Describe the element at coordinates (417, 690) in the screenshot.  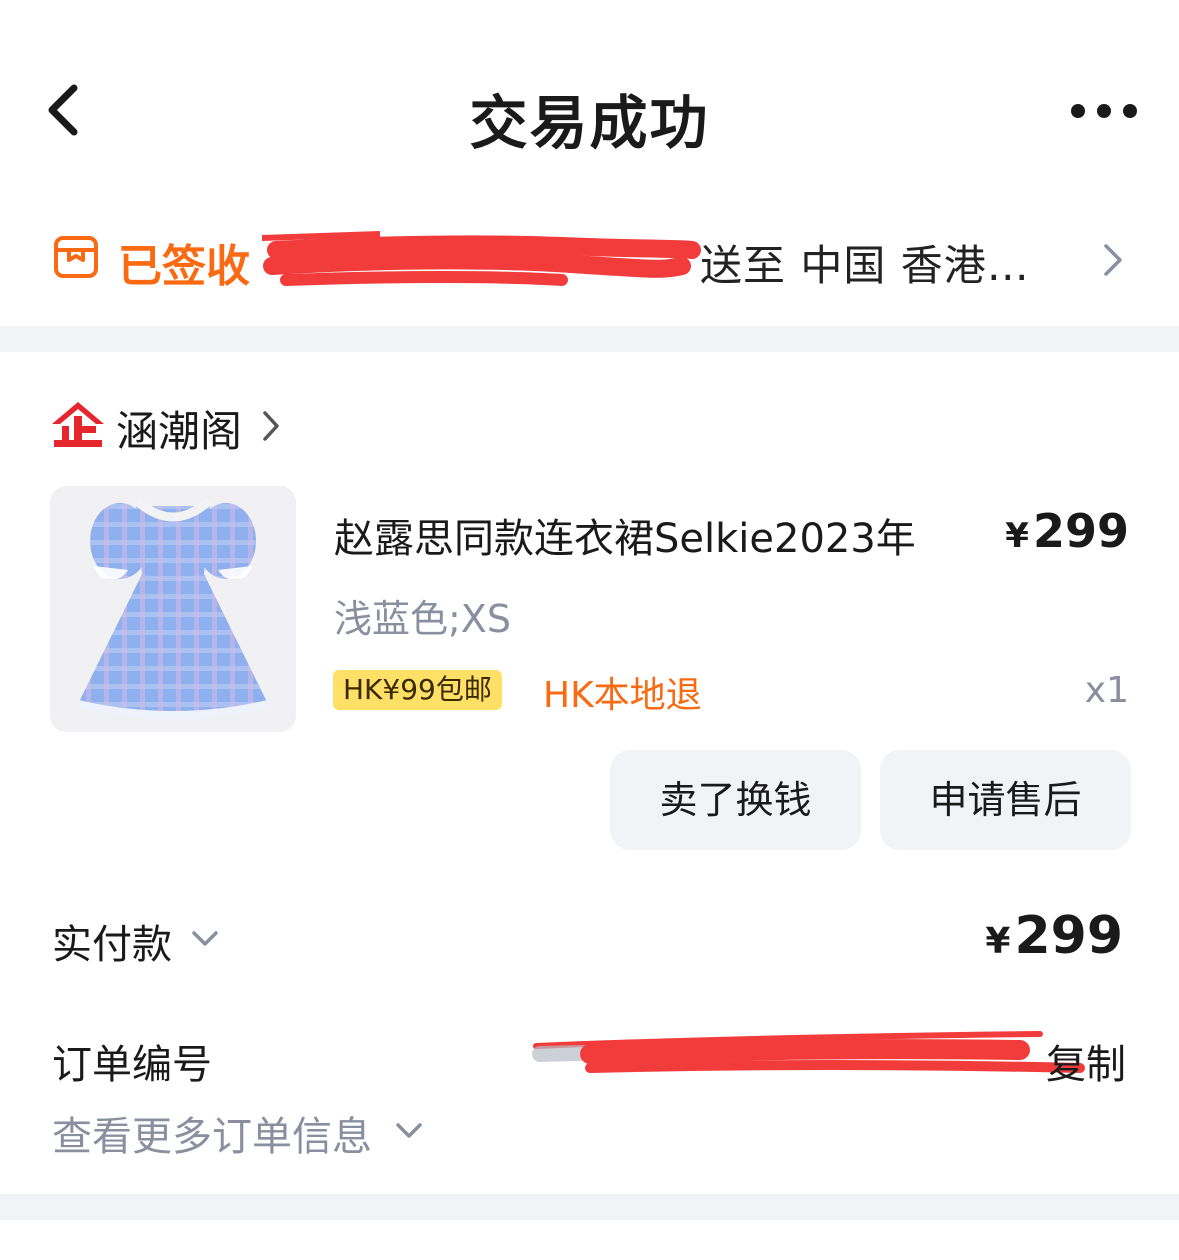
I see `shipping-tag: HK¥99包邮` at that location.